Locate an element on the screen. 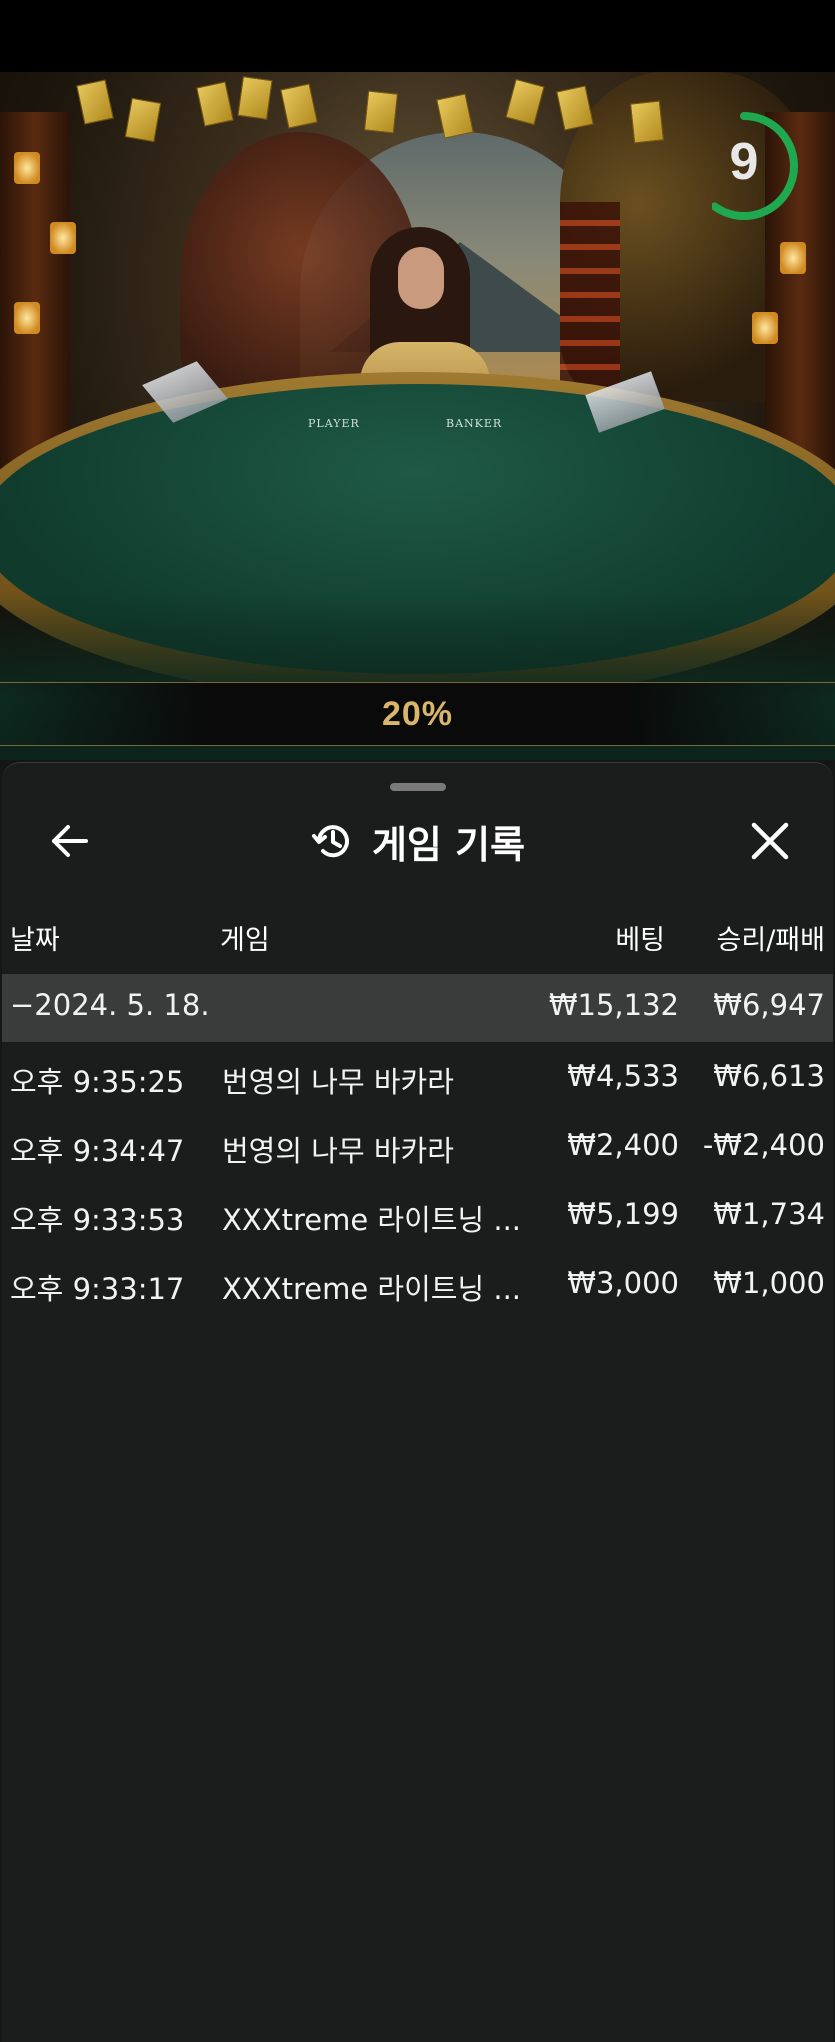  sheet-title: 게임 기록 is located at coordinates (448, 844).